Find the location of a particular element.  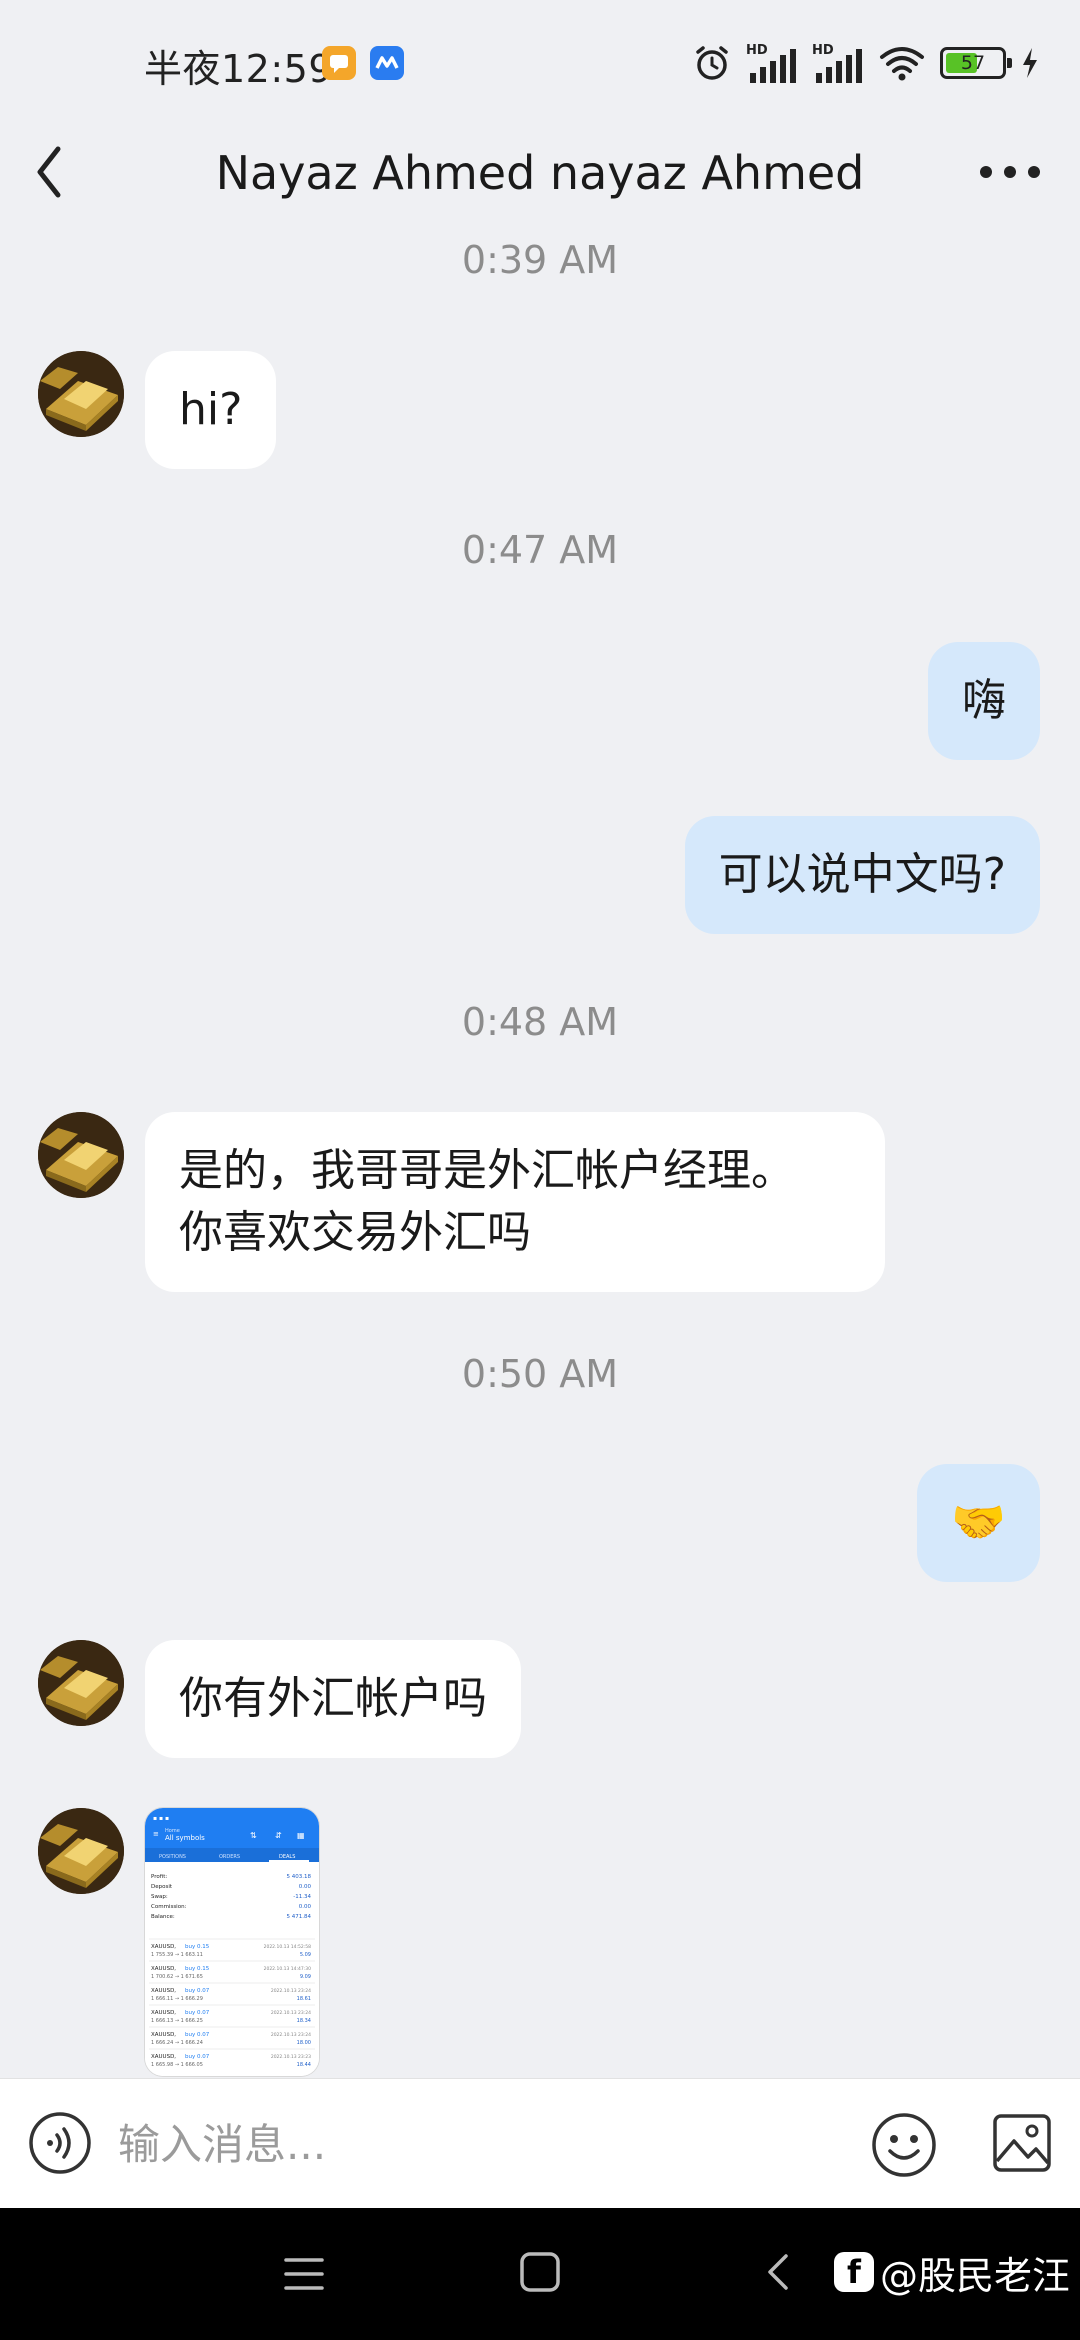

status-bar: 半夜12:59 HD HD 57 is located at coordinates (540, 64).